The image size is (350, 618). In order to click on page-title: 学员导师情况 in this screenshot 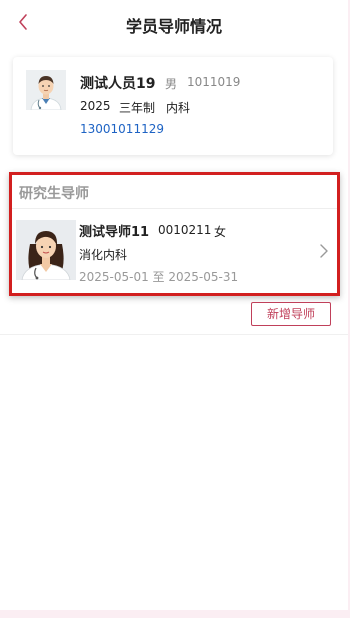, I will do `click(173, 26)`.